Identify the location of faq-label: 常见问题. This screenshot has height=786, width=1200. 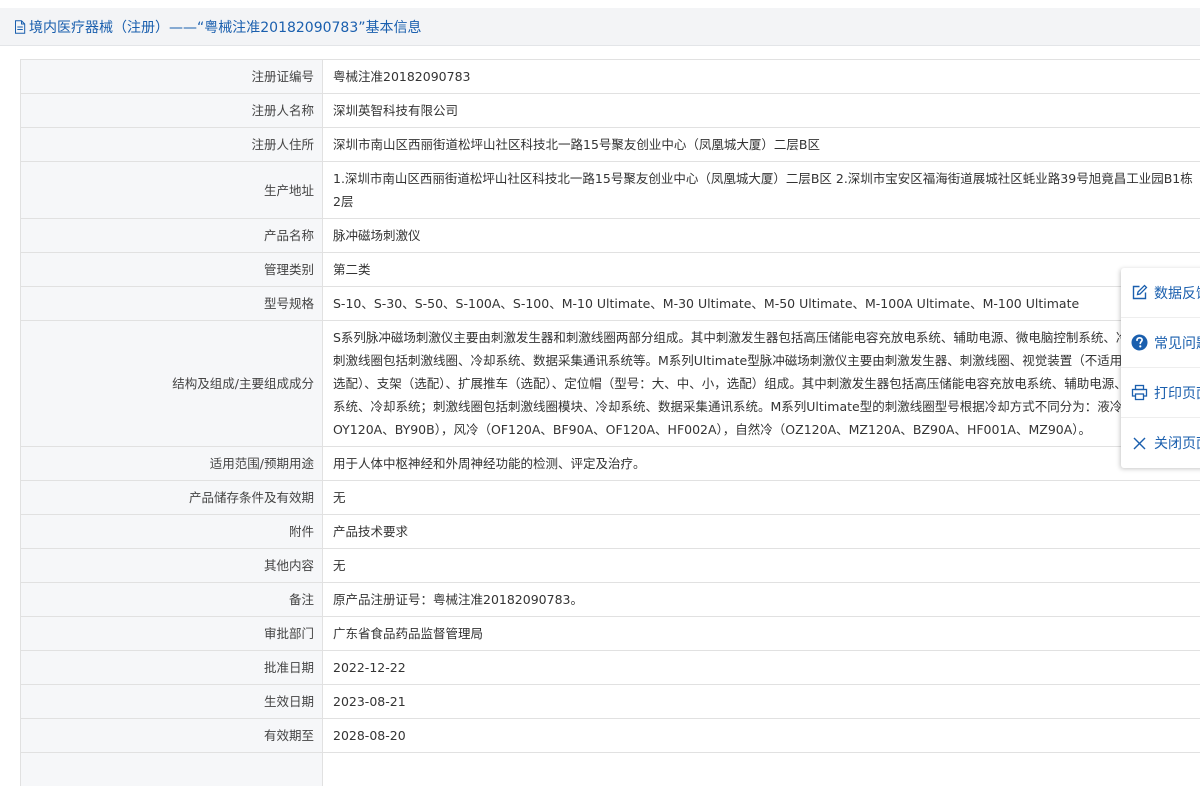
(1177, 343).